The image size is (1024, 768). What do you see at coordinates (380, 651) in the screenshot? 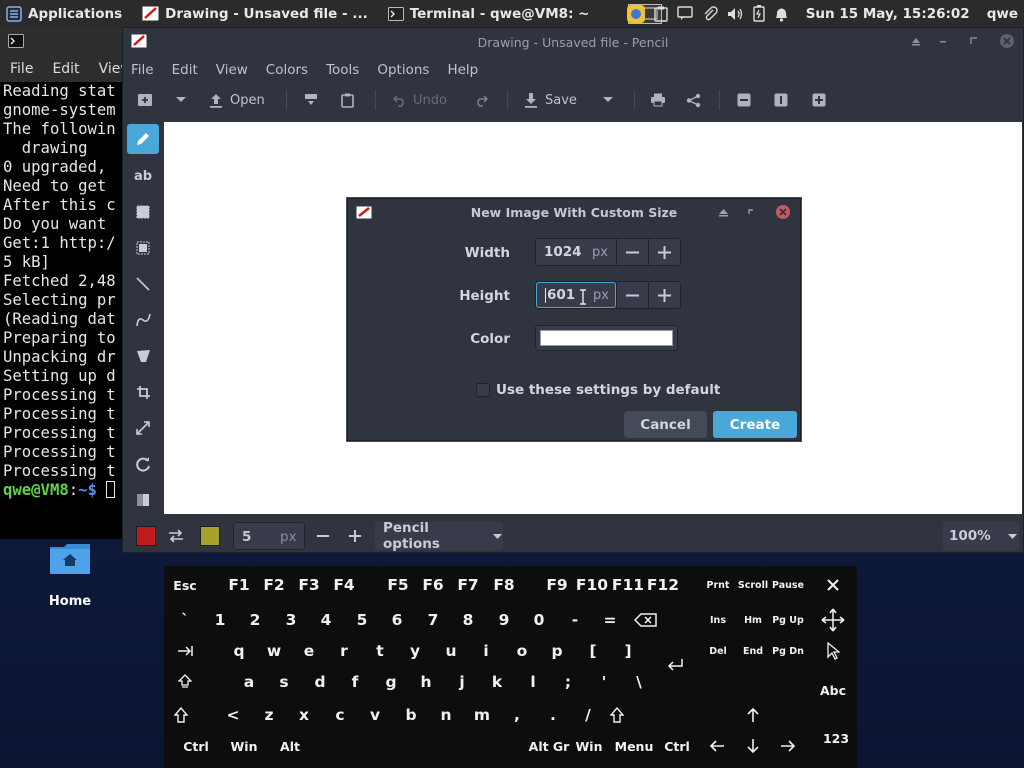
I see `key-t: t` at bounding box center [380, 651].